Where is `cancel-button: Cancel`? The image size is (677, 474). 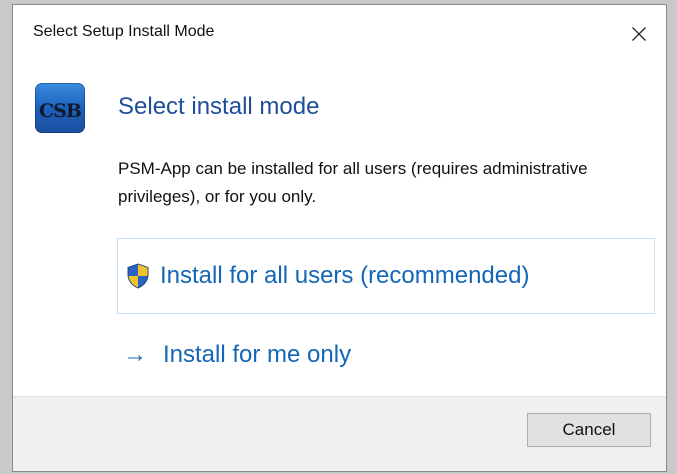
cancel-button: Cancel is located at coordinates (589, 430).